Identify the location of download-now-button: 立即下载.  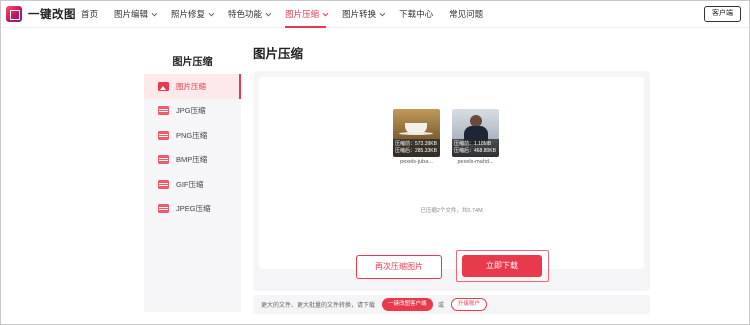
(502, 266).